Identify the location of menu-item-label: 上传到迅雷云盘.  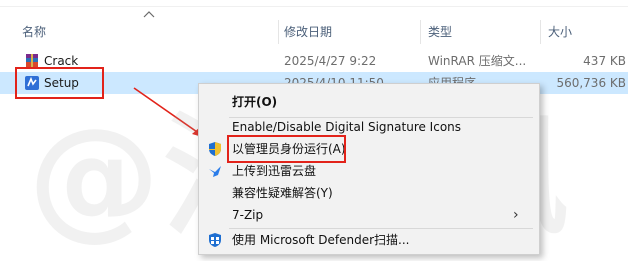
(274, 171).